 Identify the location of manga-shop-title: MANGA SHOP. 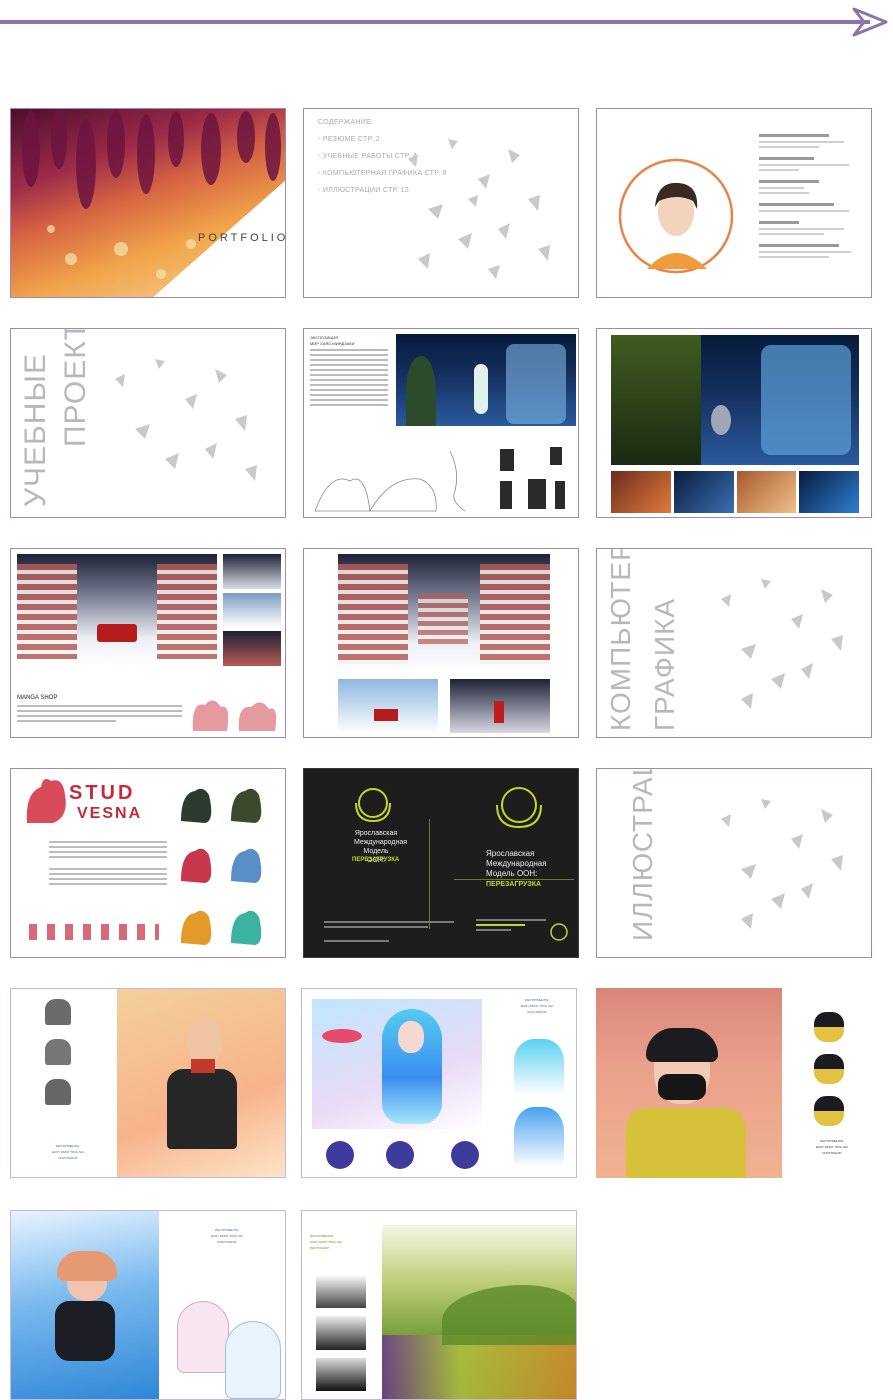
(37, 698).